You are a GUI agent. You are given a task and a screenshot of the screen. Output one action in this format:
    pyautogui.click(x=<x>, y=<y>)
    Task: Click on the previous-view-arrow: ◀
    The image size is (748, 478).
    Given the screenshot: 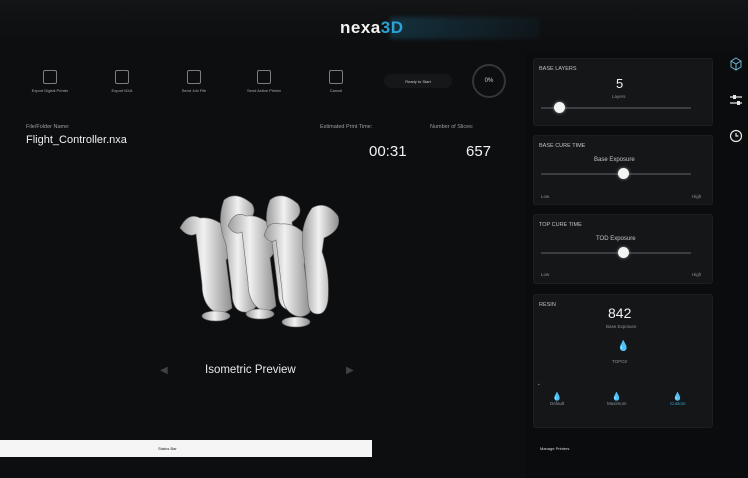 What is the action you would take?
    pyautogui.click(x=164, y=370)
    